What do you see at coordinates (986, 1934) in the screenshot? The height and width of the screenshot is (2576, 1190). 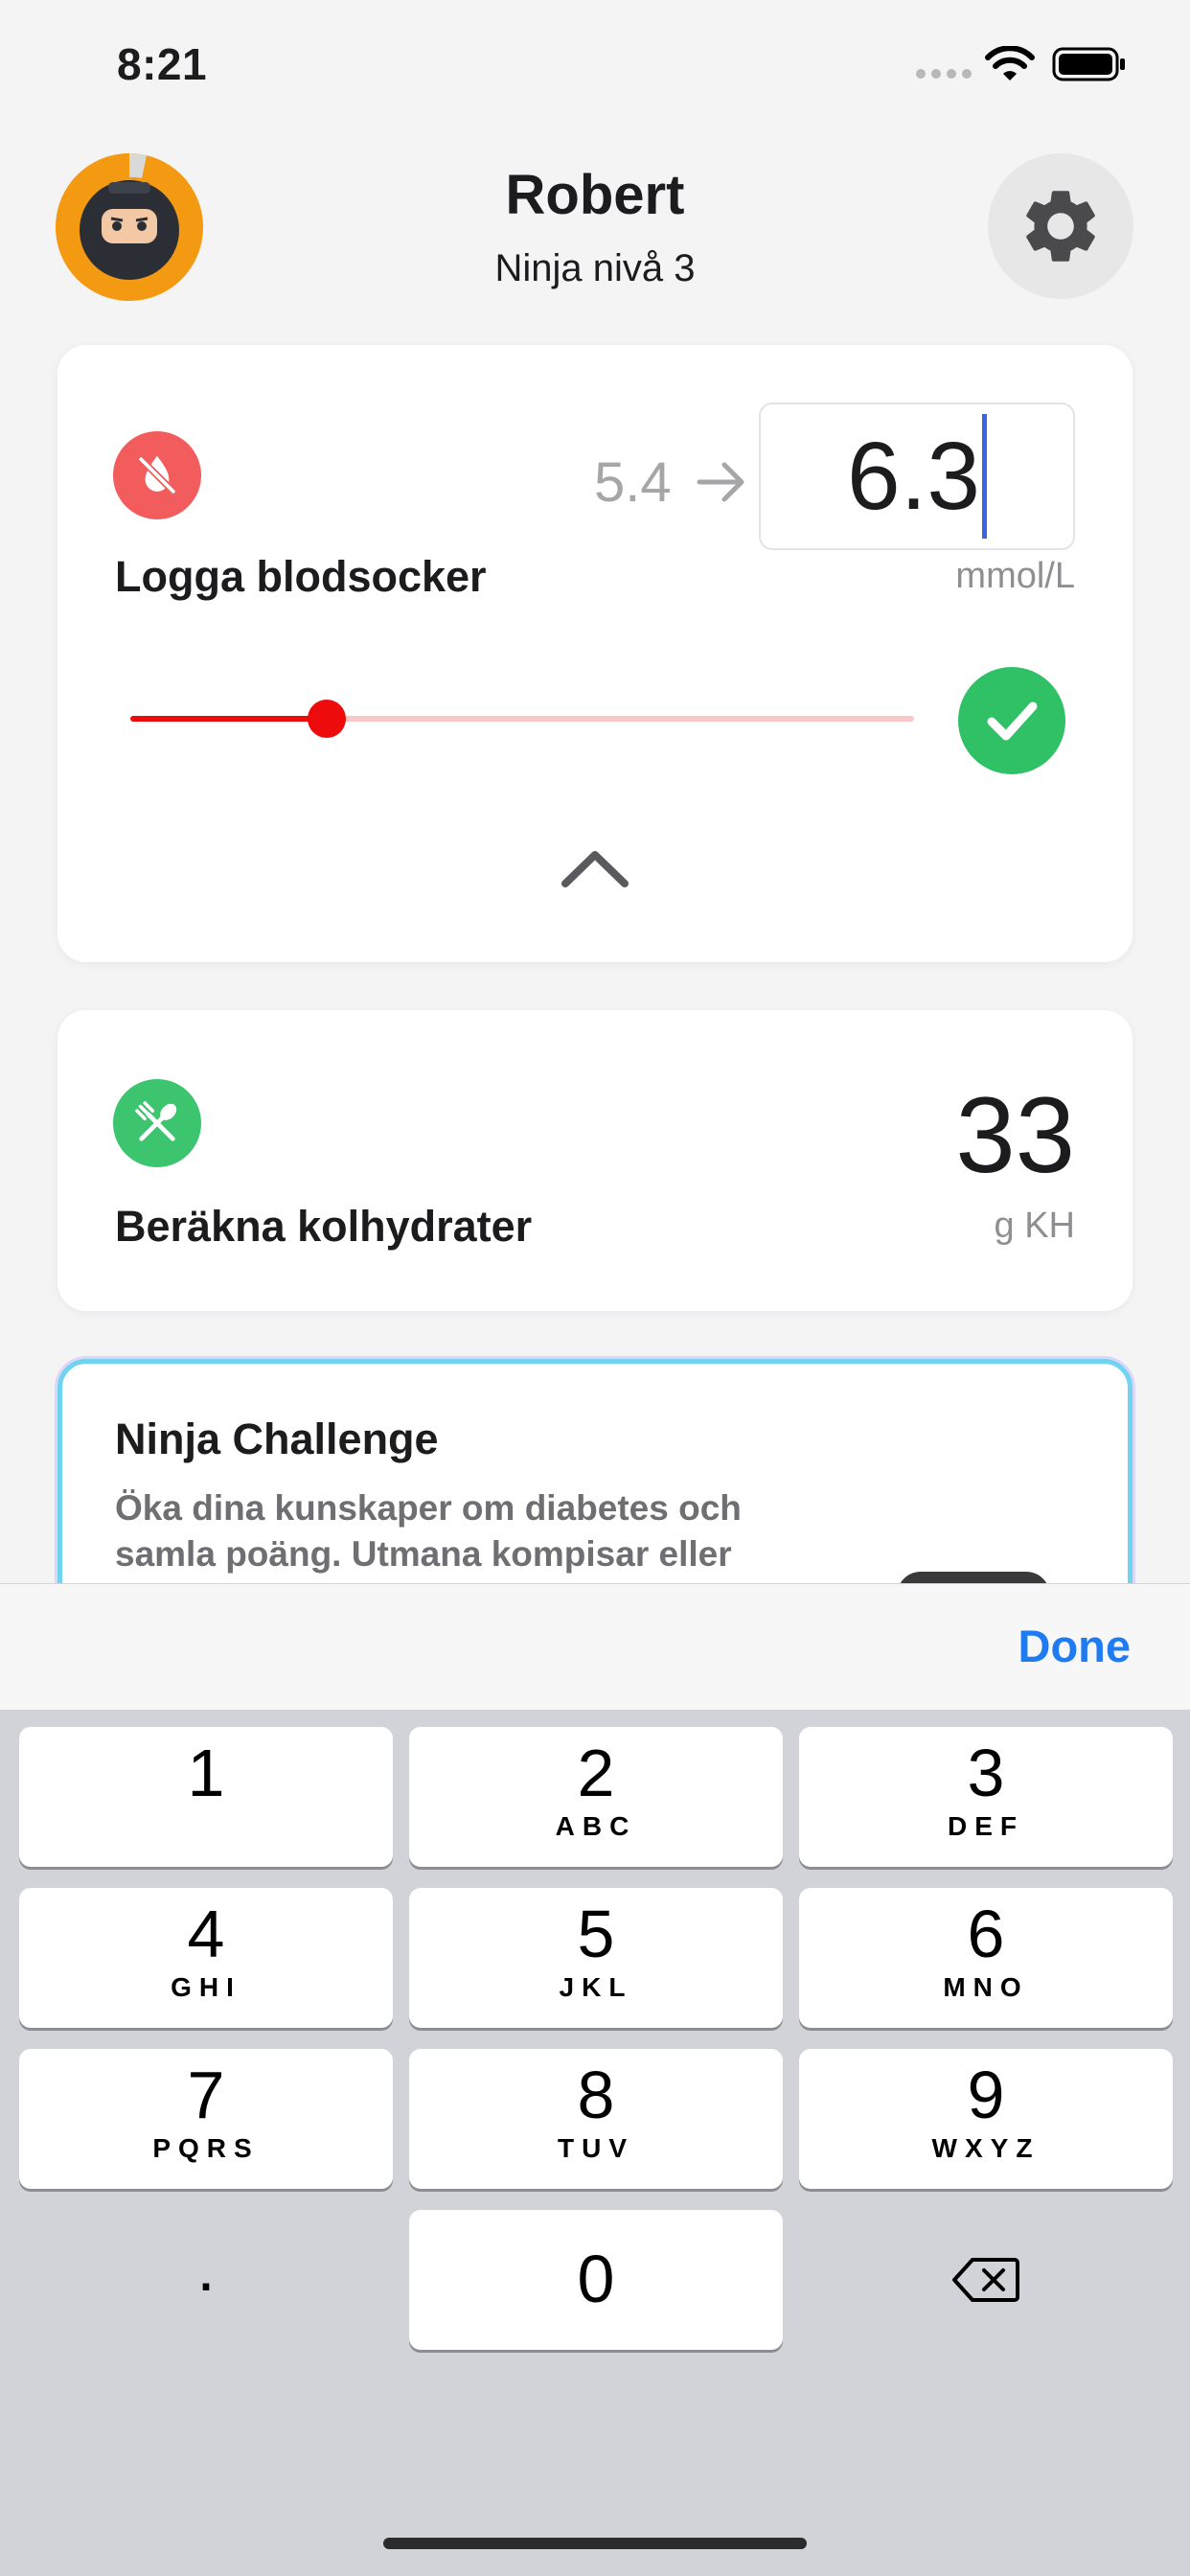 I see `key-digit: 6` at bounding box center [986, 1934].